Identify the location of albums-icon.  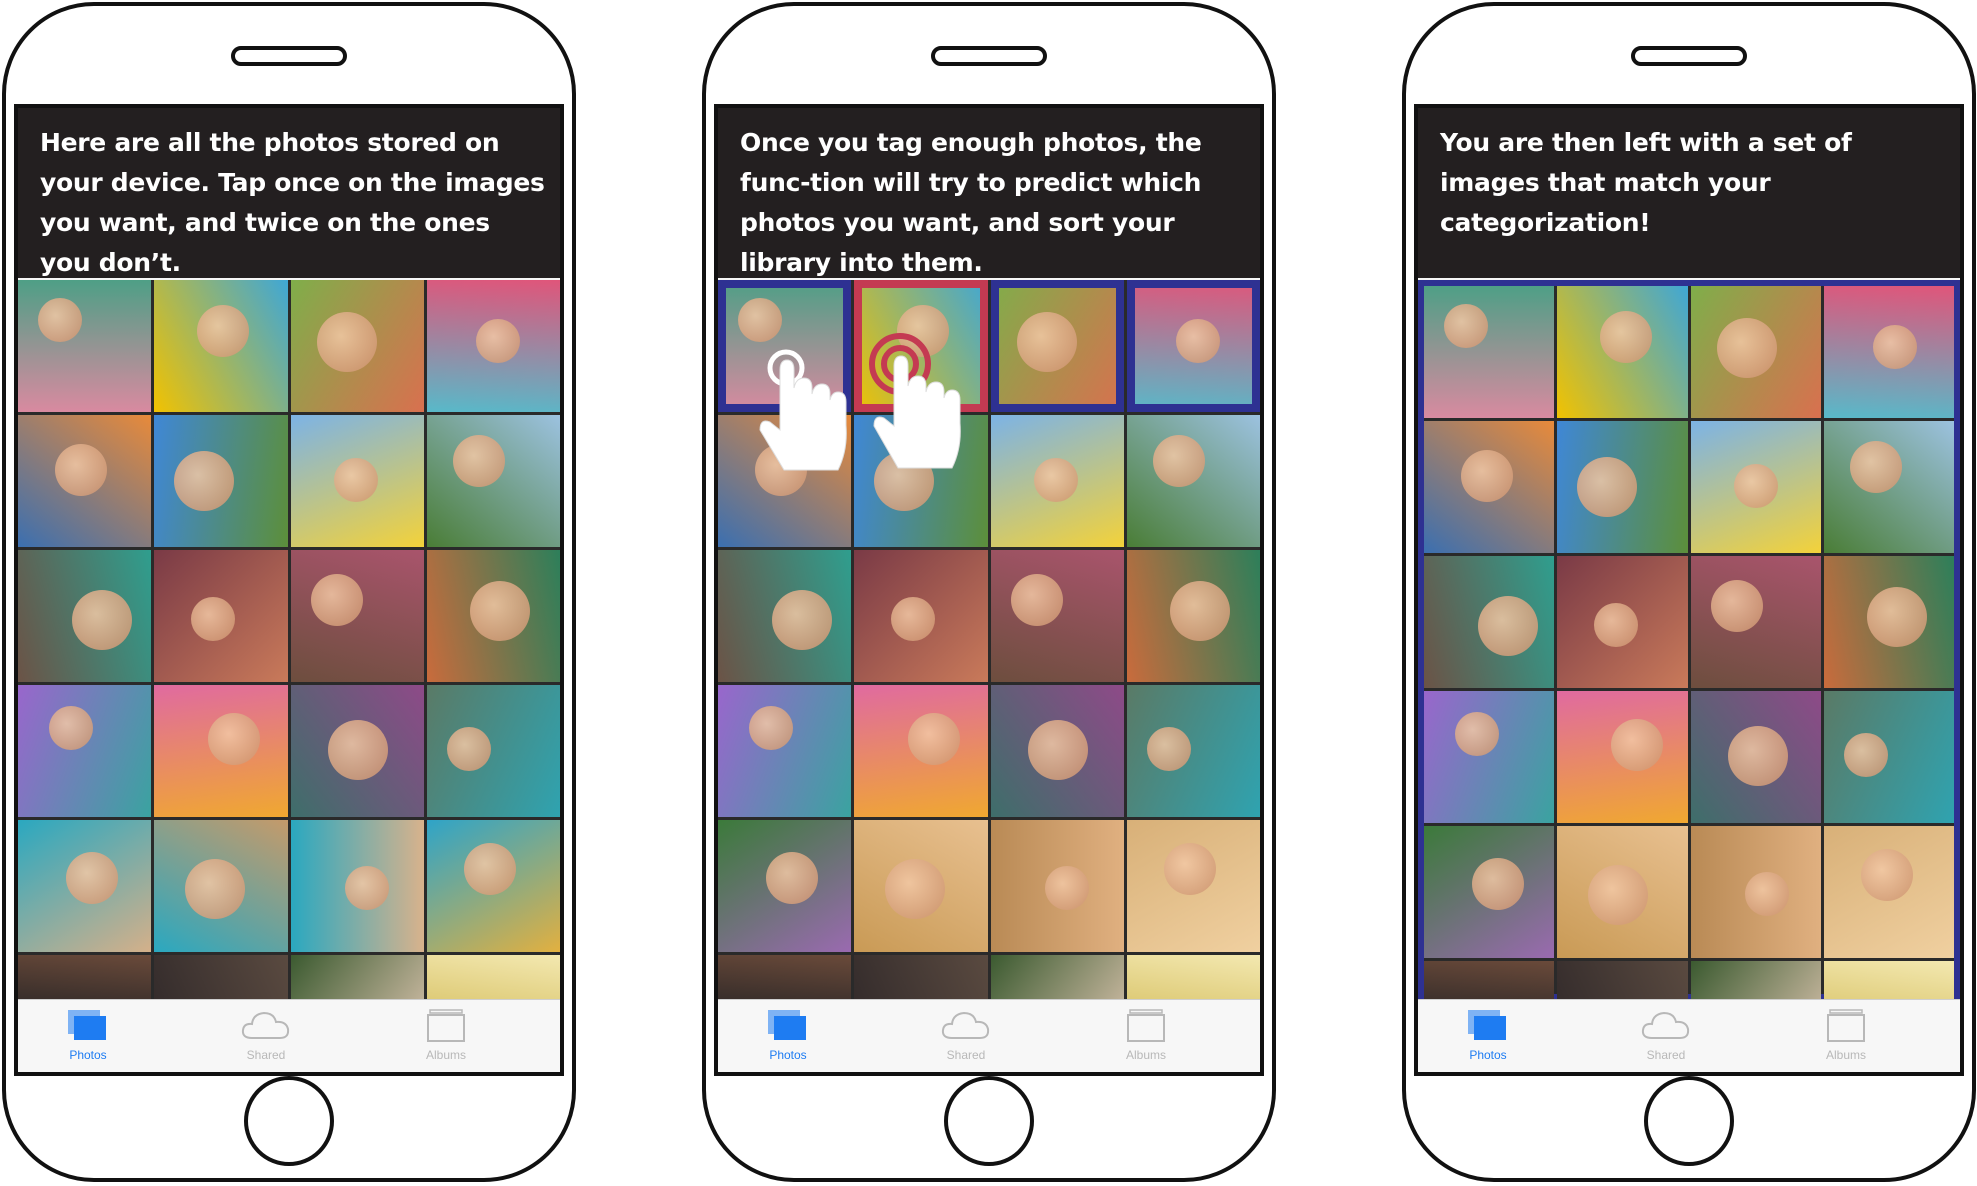
(446, 1025).